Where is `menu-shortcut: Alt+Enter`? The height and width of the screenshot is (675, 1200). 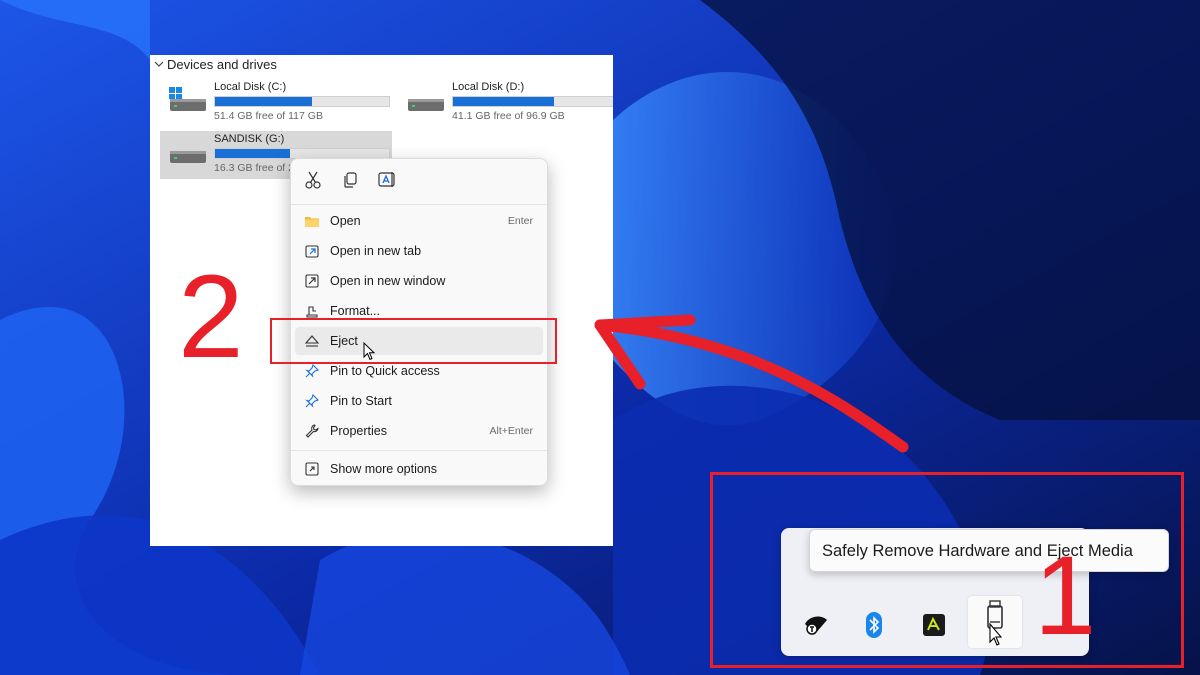
menu-shortcut: Alt+Enter is located at coordinates (511, 431).